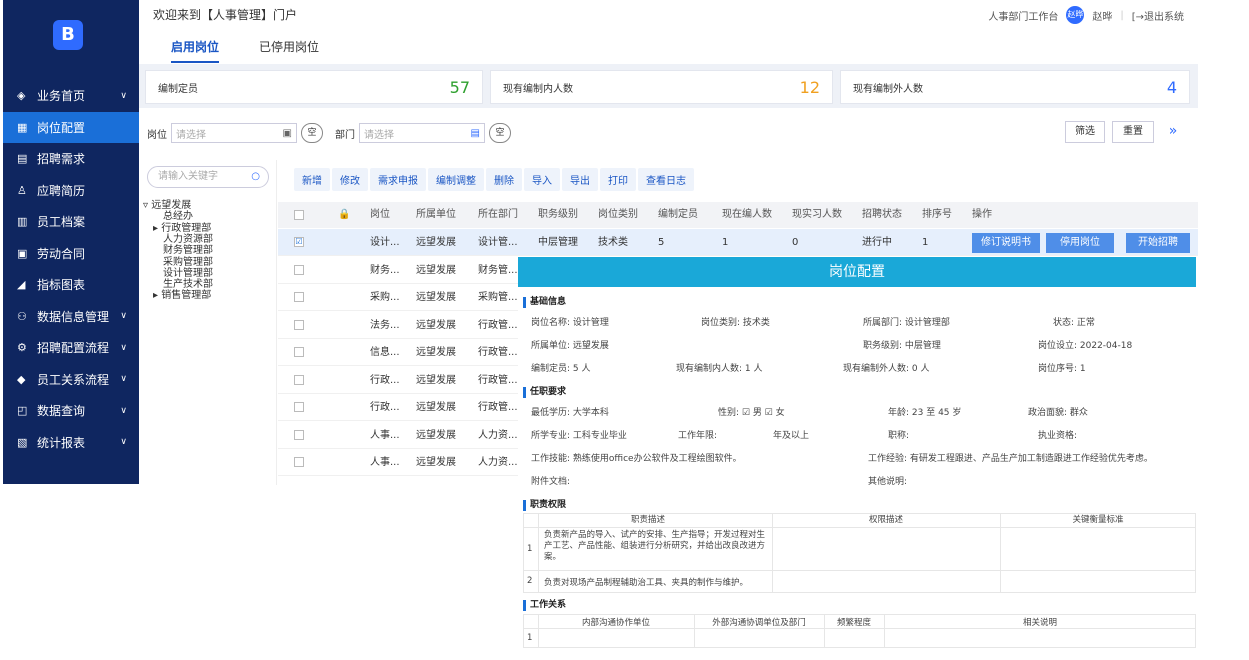 This screenshot has width=1249, height=660. Describe the element at coordinates (1085, 346) in the screenshot. I see `basic-field: 岗位设立: 2022-04-18` at that location.